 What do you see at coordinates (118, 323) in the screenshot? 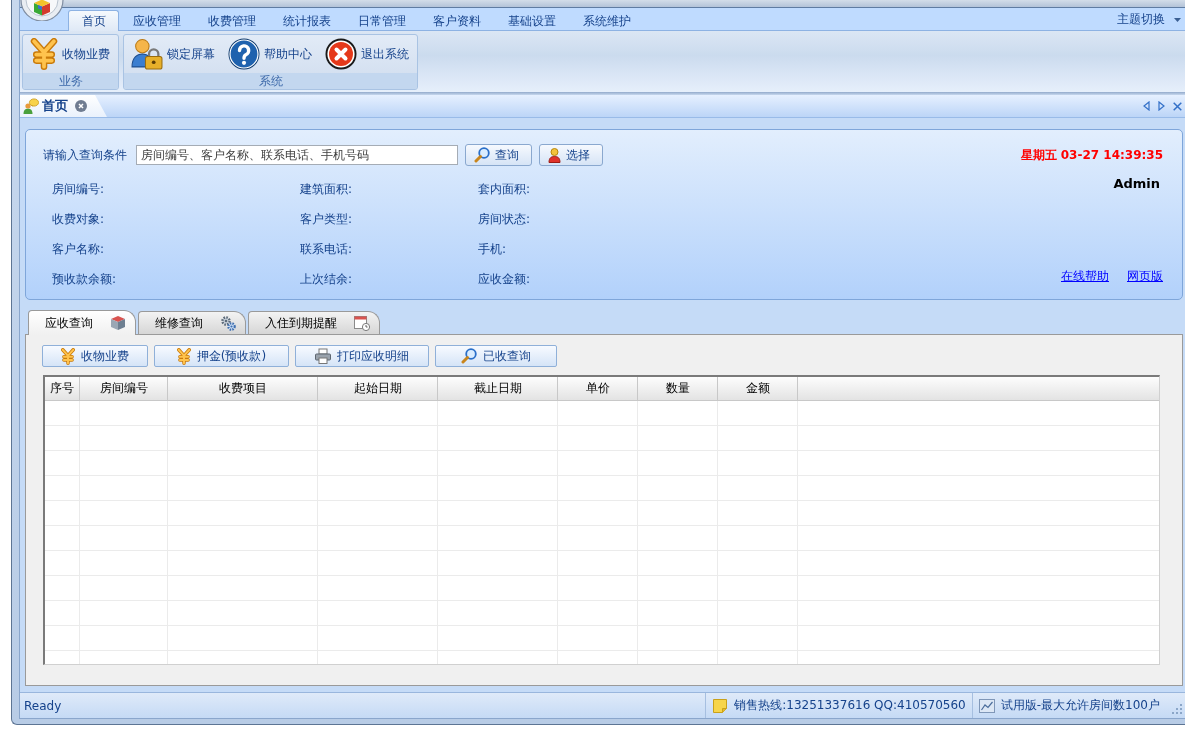
I see `box-icon` at bounding box center [118, 323].